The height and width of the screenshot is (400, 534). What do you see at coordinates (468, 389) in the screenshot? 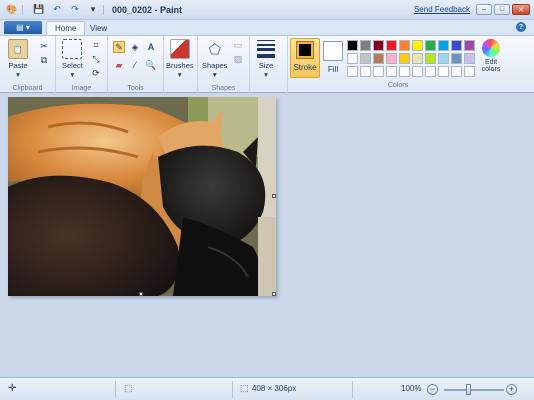
I see `zoom-slider-thumb` at bounding box center [468, 389].